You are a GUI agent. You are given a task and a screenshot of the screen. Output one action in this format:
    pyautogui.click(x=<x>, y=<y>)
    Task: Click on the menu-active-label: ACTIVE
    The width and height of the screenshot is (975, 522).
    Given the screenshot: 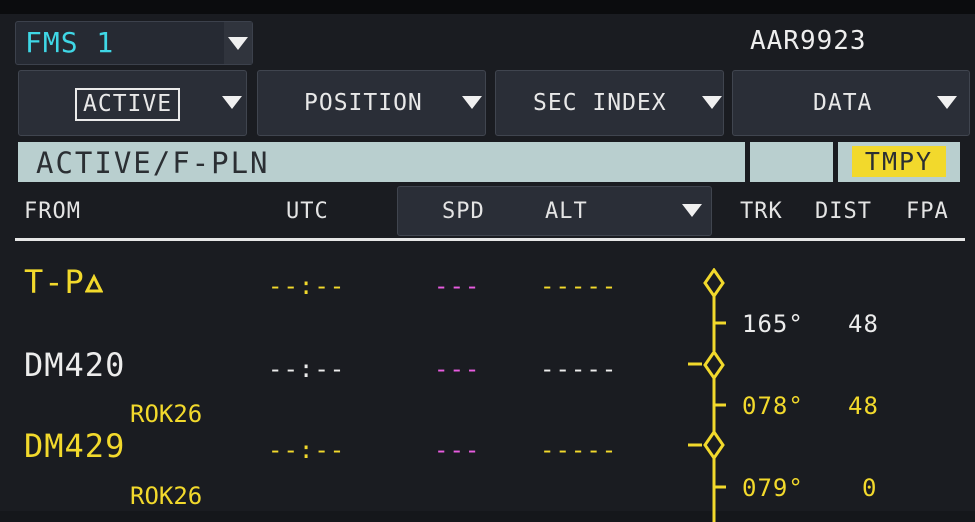 What is the action you would take?
    pyautogui.click(x=128, y=104)
    